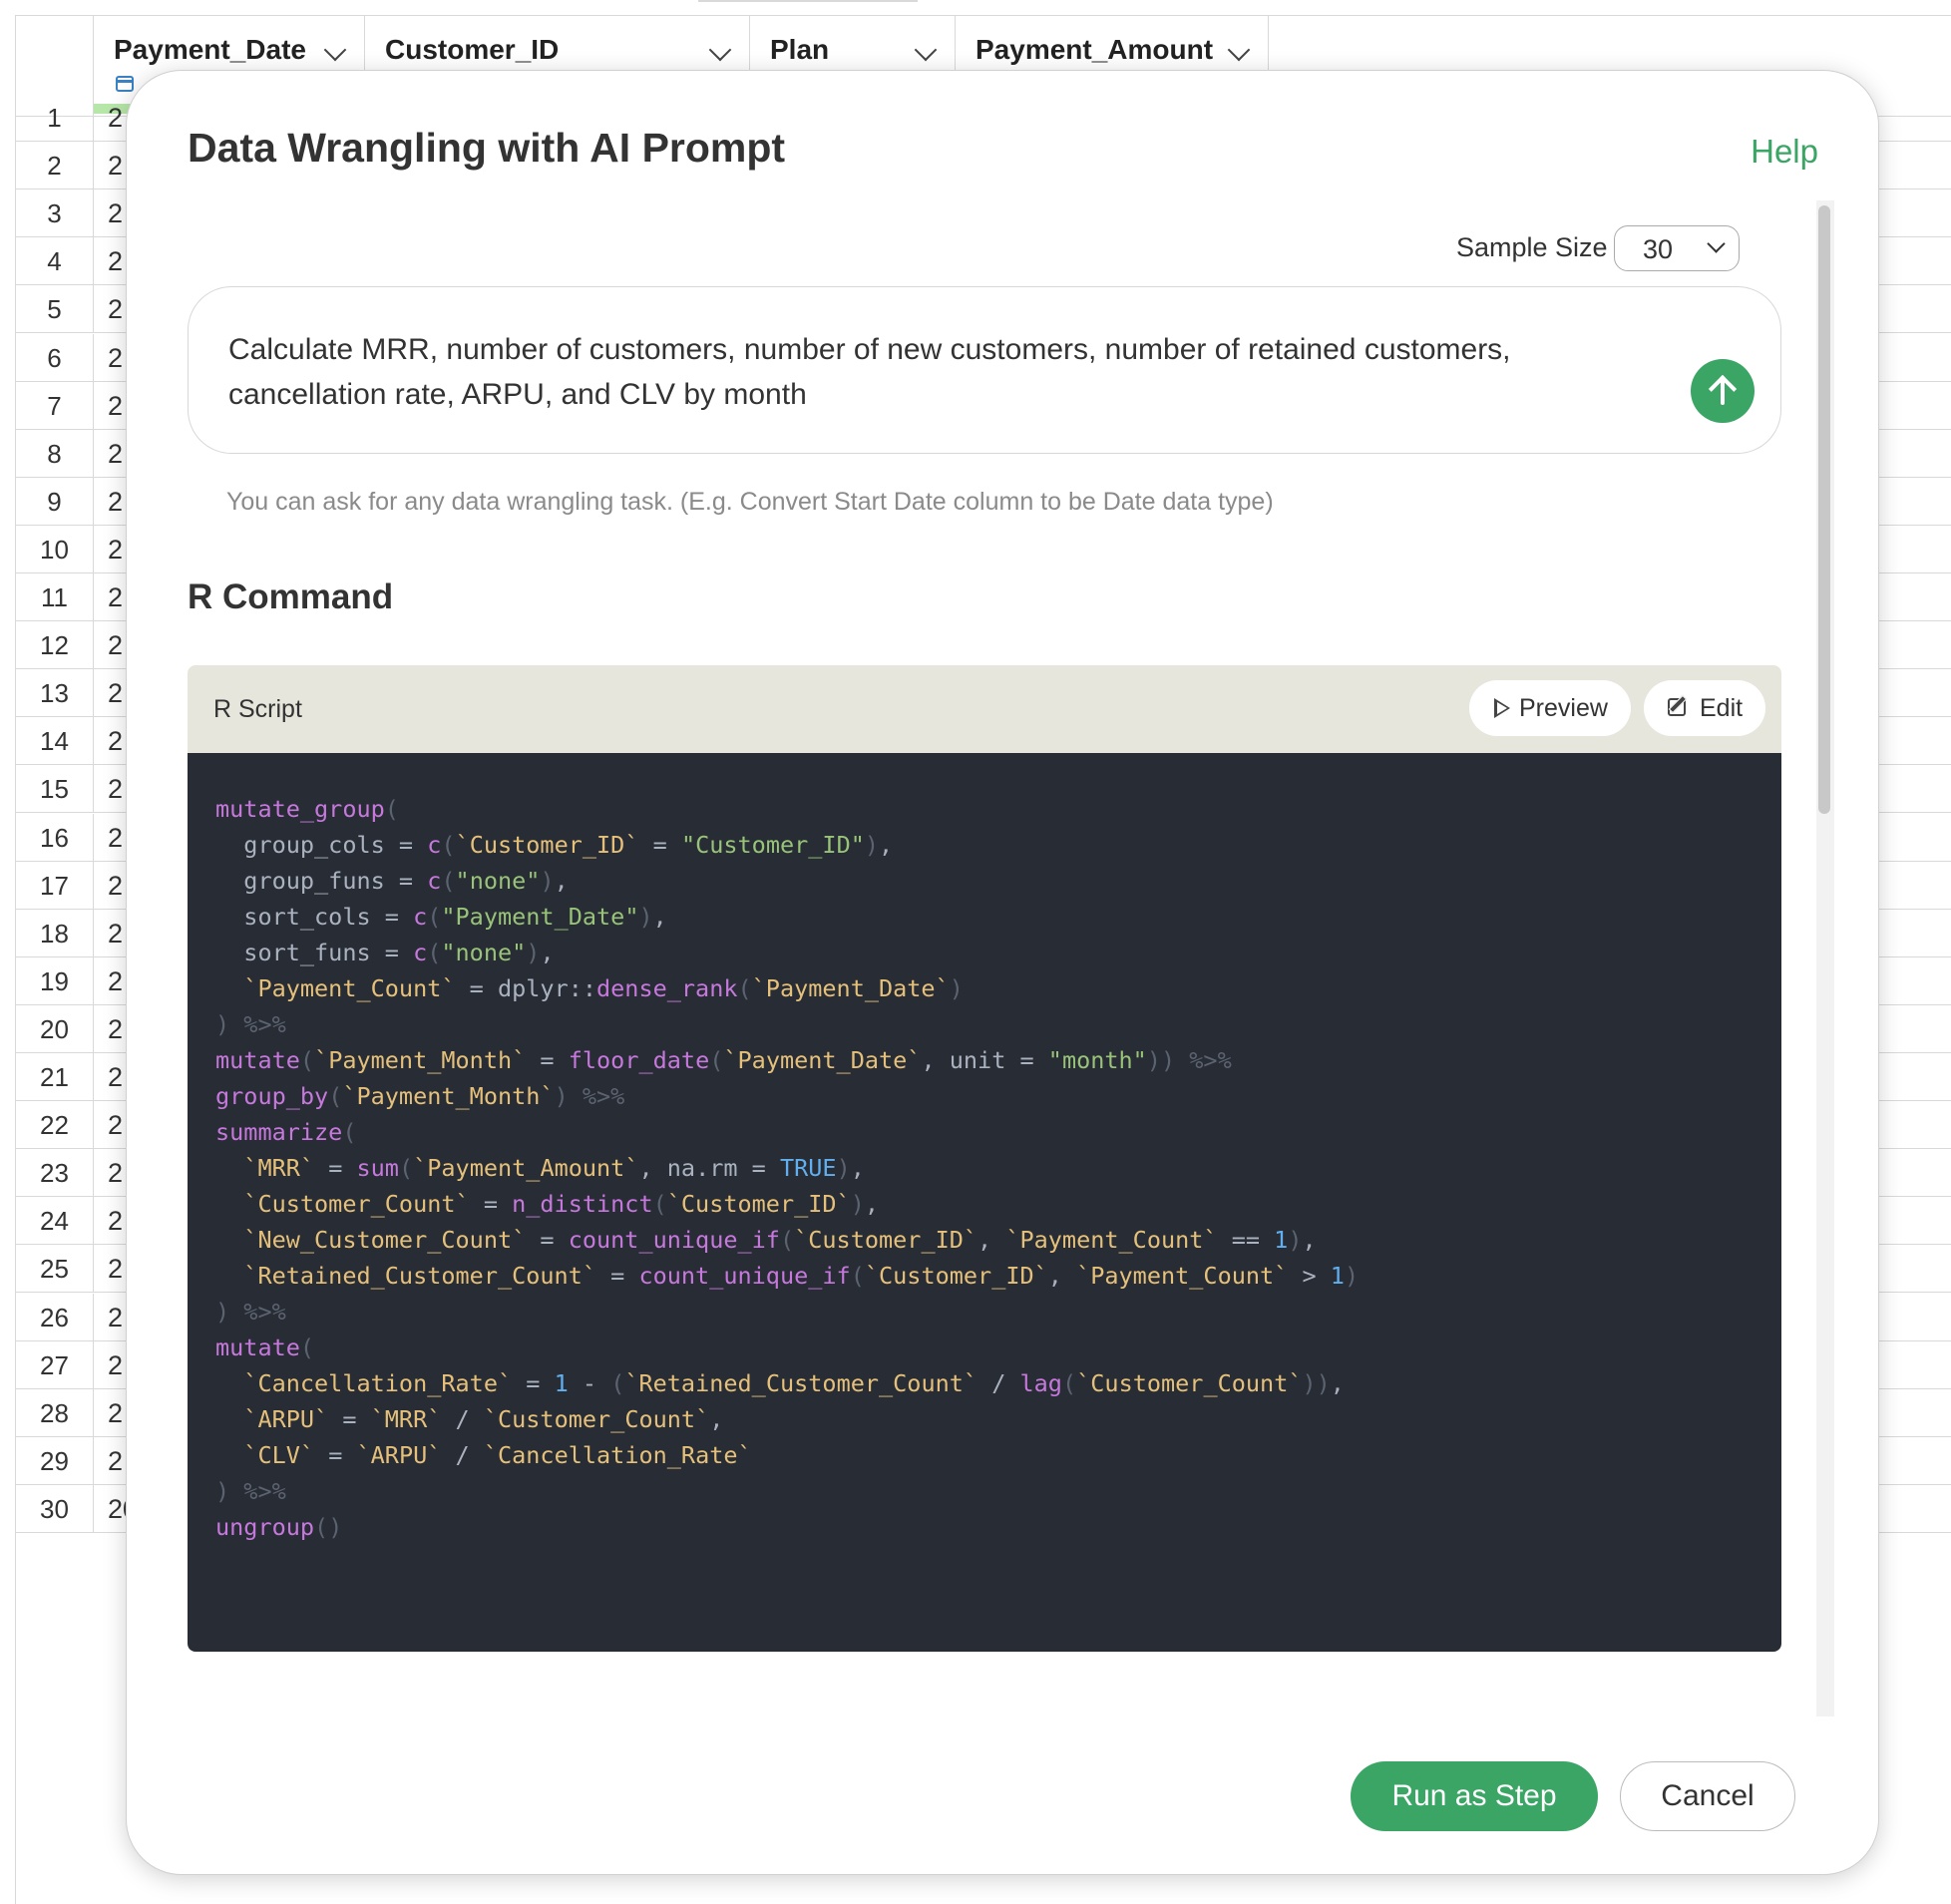 The width and height of the screenshot is (1951, 1904). What do you see at coordinates (540, 917) in the screenshot?
I see `code-token: "Payment_Date"` at bounding box center [540, 917].